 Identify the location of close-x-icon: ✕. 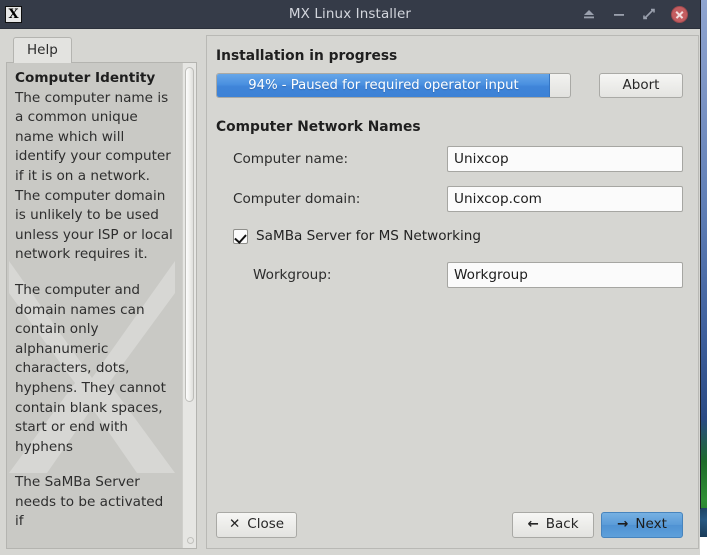
(234, 524).